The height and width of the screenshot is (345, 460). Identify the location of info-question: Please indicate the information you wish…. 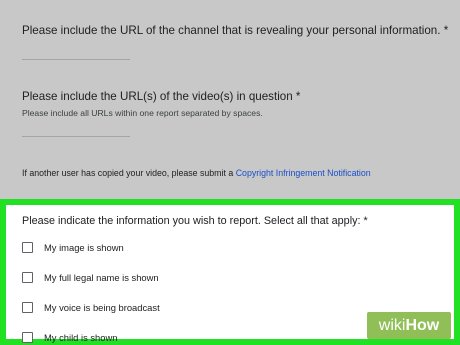
(195, 221).